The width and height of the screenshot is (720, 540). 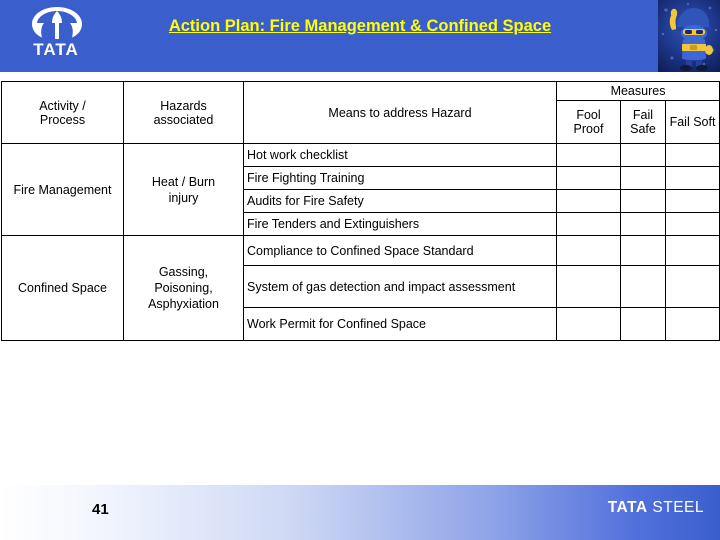 What do you see at coordinates (183, 272) in the screenshot?
I see `cell-hazard-line1: Gassing,` at bounding box center [183, 272].